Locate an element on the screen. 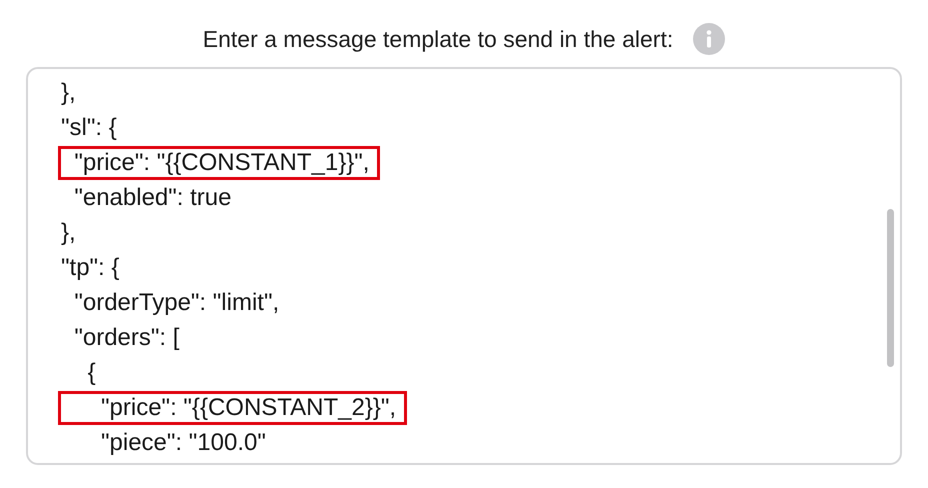 This screenshot has width=928, height=488. template-line: "sl": { is located at coordinates (89, 127).